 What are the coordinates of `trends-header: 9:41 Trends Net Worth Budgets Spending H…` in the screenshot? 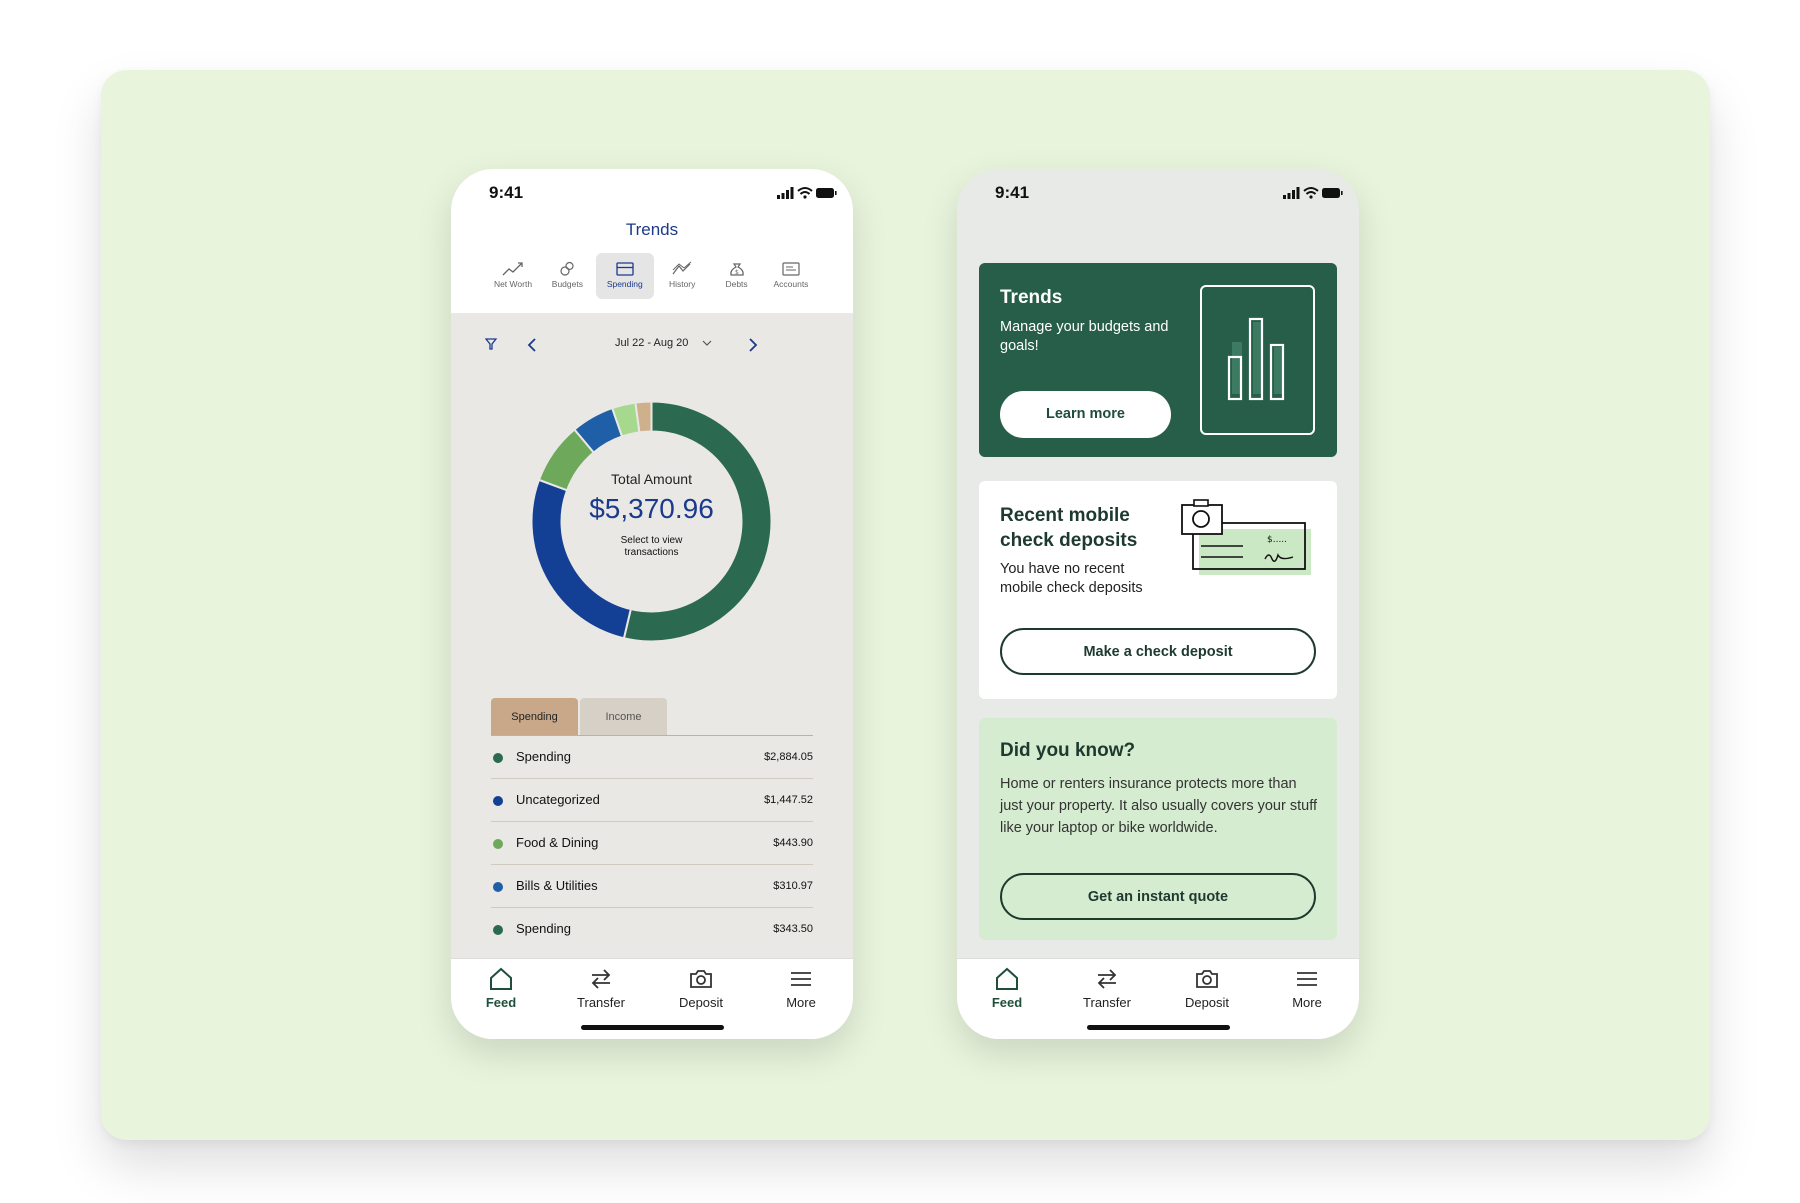 It's located at (652, 241).